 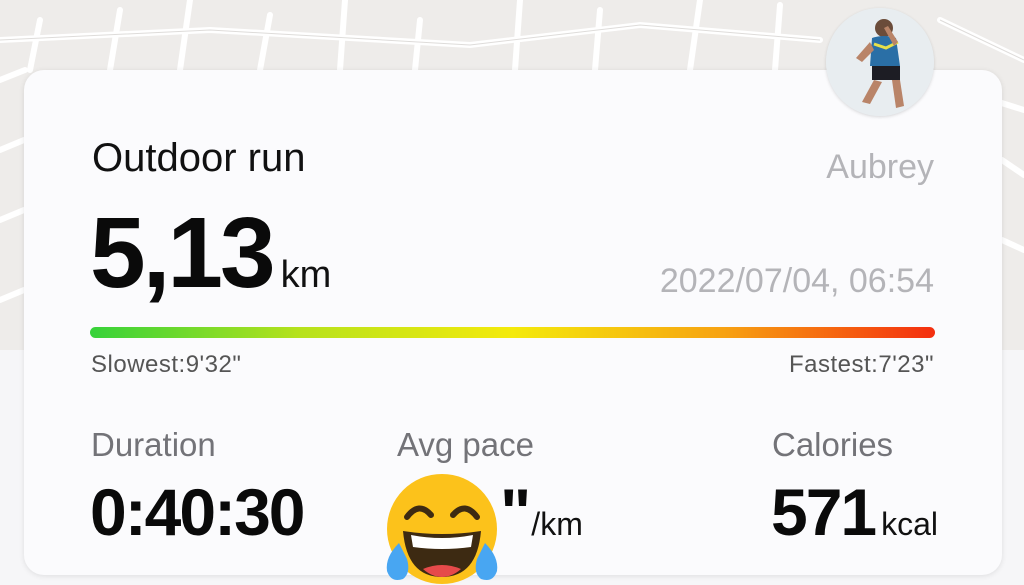 I want to click on avatar-photo-icon, so click(x=880, y=62).